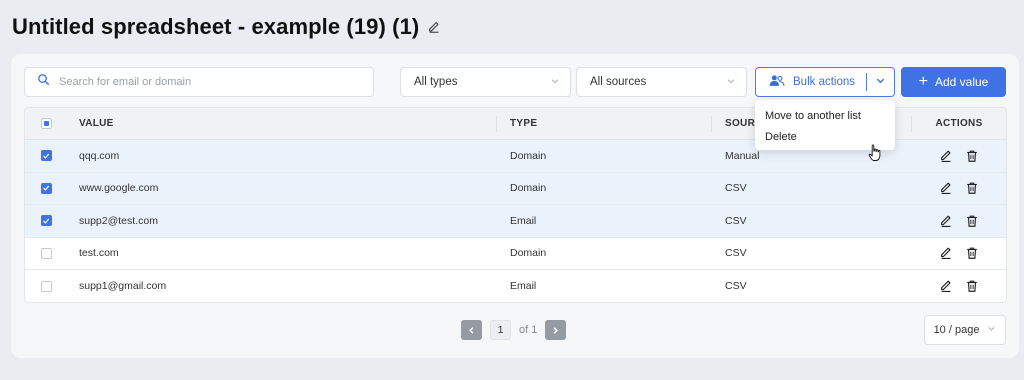 The width and height of the screenshot is (1024, 380). I want to click on page-header: Untitled spreadsheet - example (19) (1), so click(226, 27).